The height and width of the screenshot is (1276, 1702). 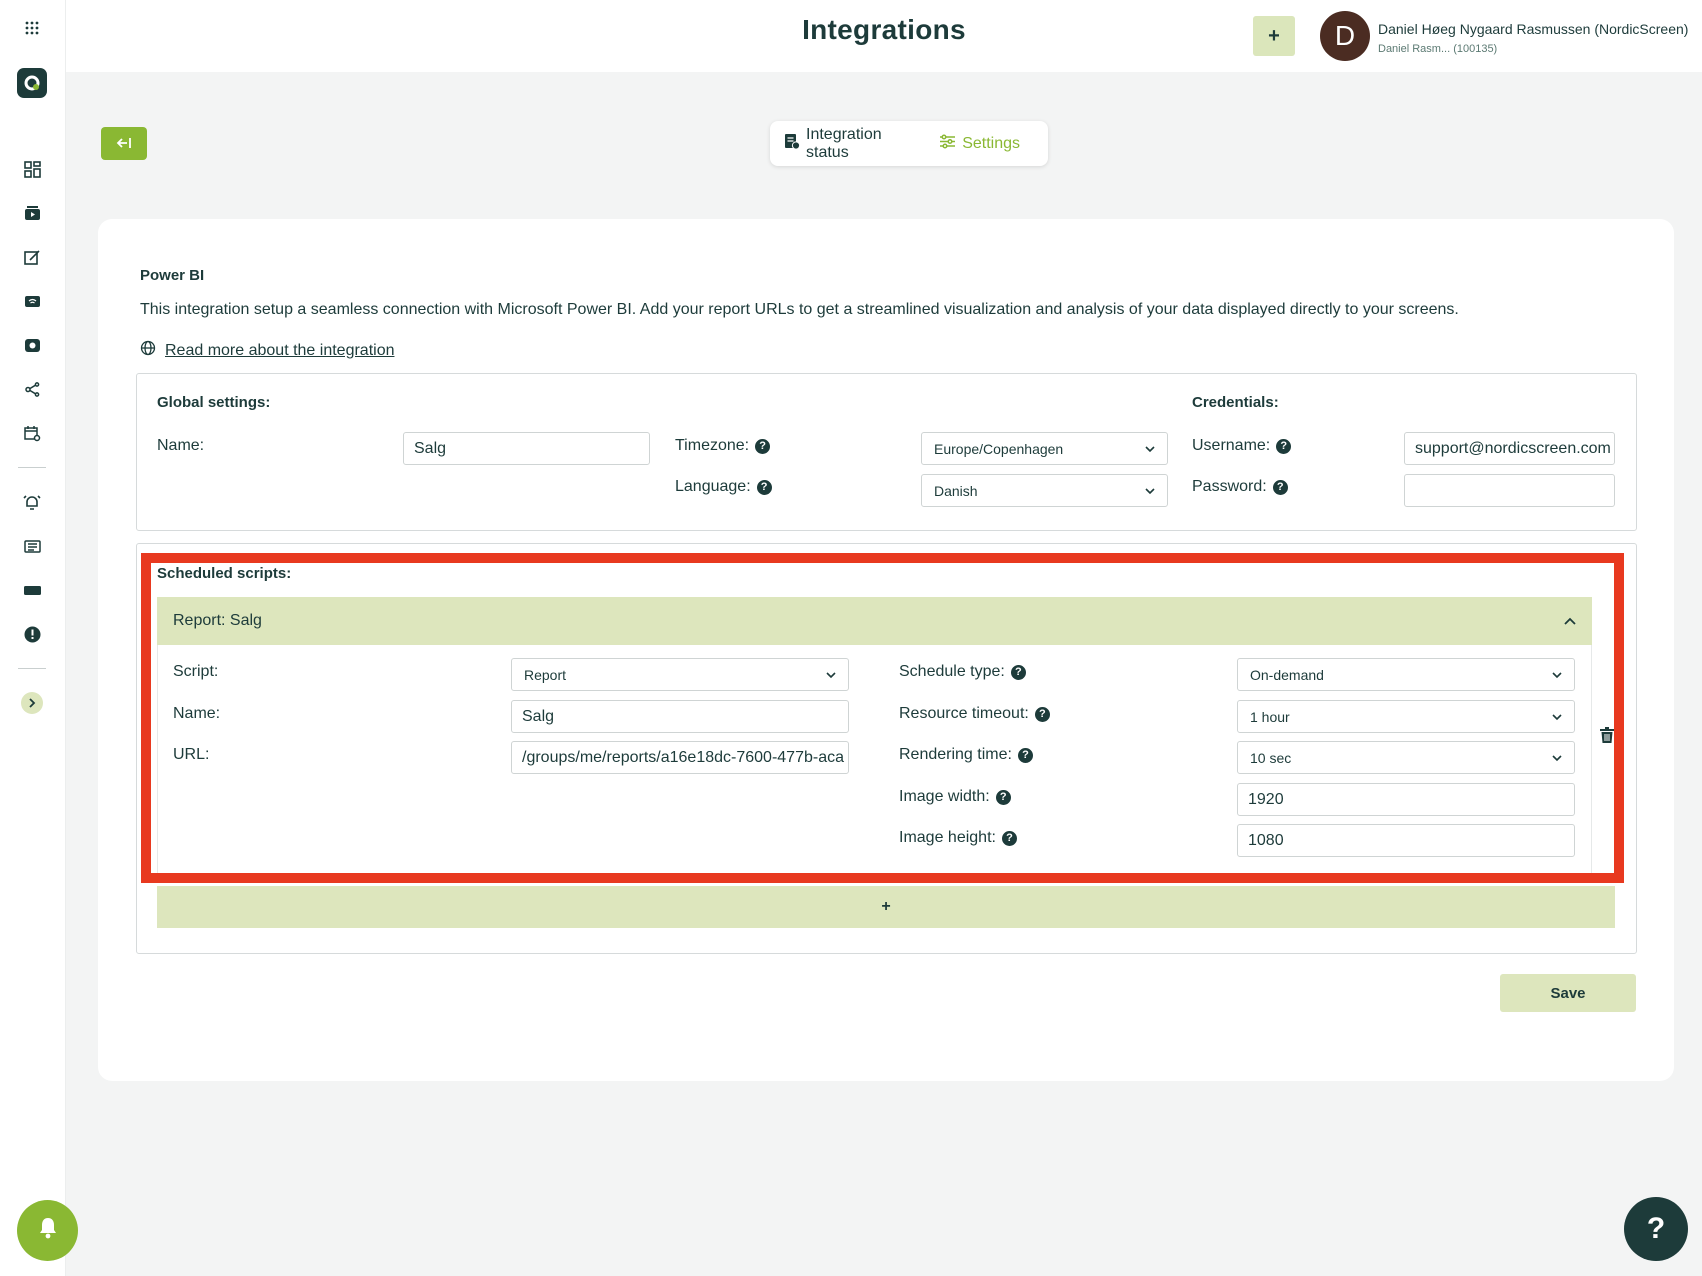 I want to click on tab-settings: Settings, so click(x=979, y=143).